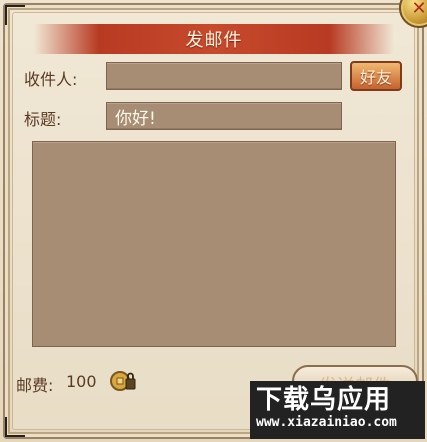 This screenshot has height=442, width=427. What do you see at coordinates (224, 76) in the screenshot?
I see `recipient-input` at bounding box center [224, 76].